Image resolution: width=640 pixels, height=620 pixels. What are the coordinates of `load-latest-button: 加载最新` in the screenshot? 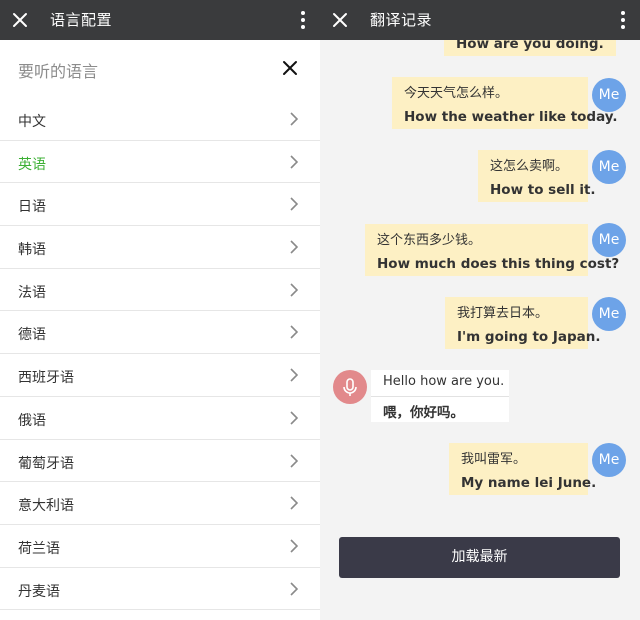 It's located at (479, 557).